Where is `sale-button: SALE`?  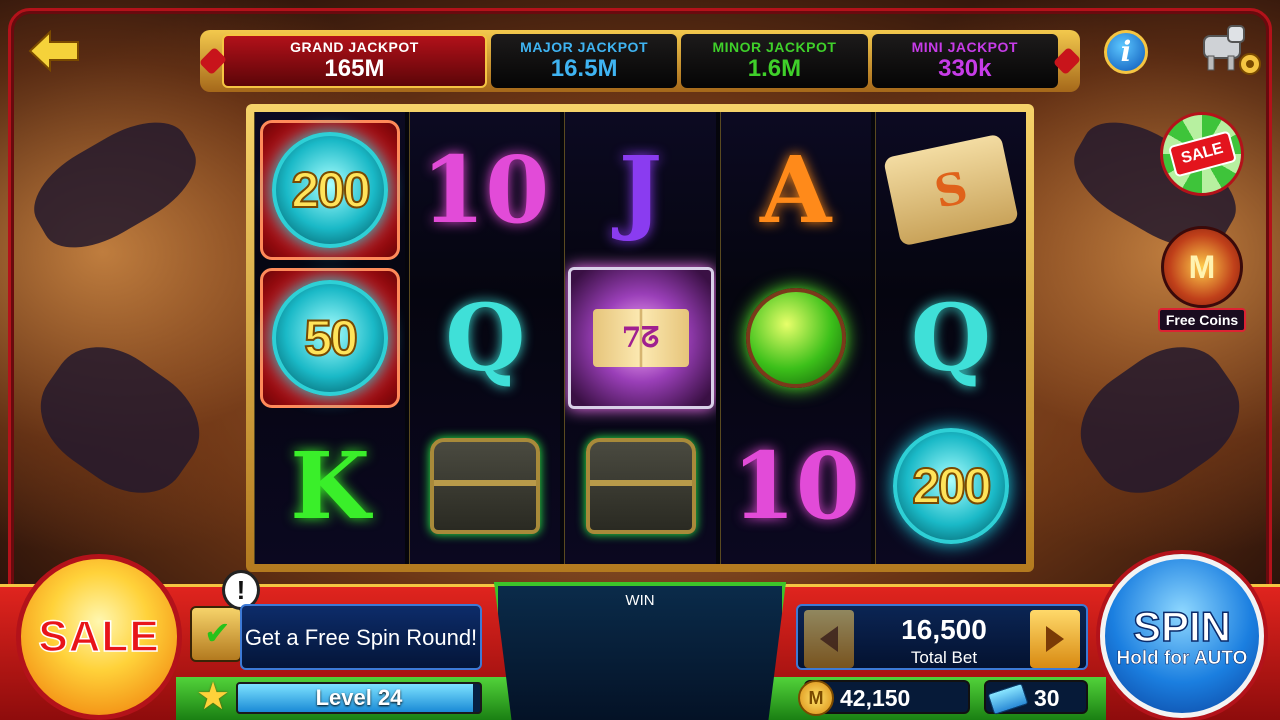
sale-button: SALE is located at coordinates (99, 637).